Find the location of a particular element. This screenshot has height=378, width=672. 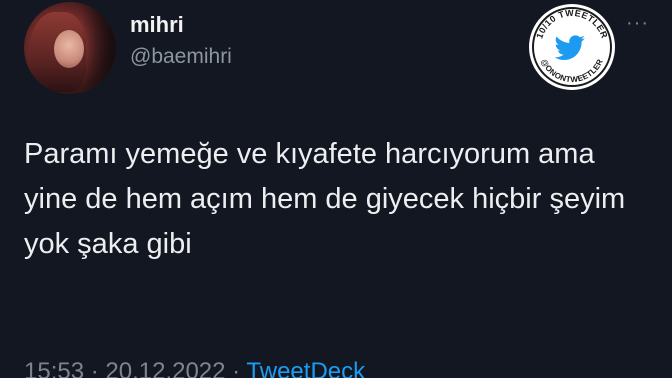

tweet-meta: 15:53 · 20.12.2022 · TweetDeck is located at coordinates (194, 368).